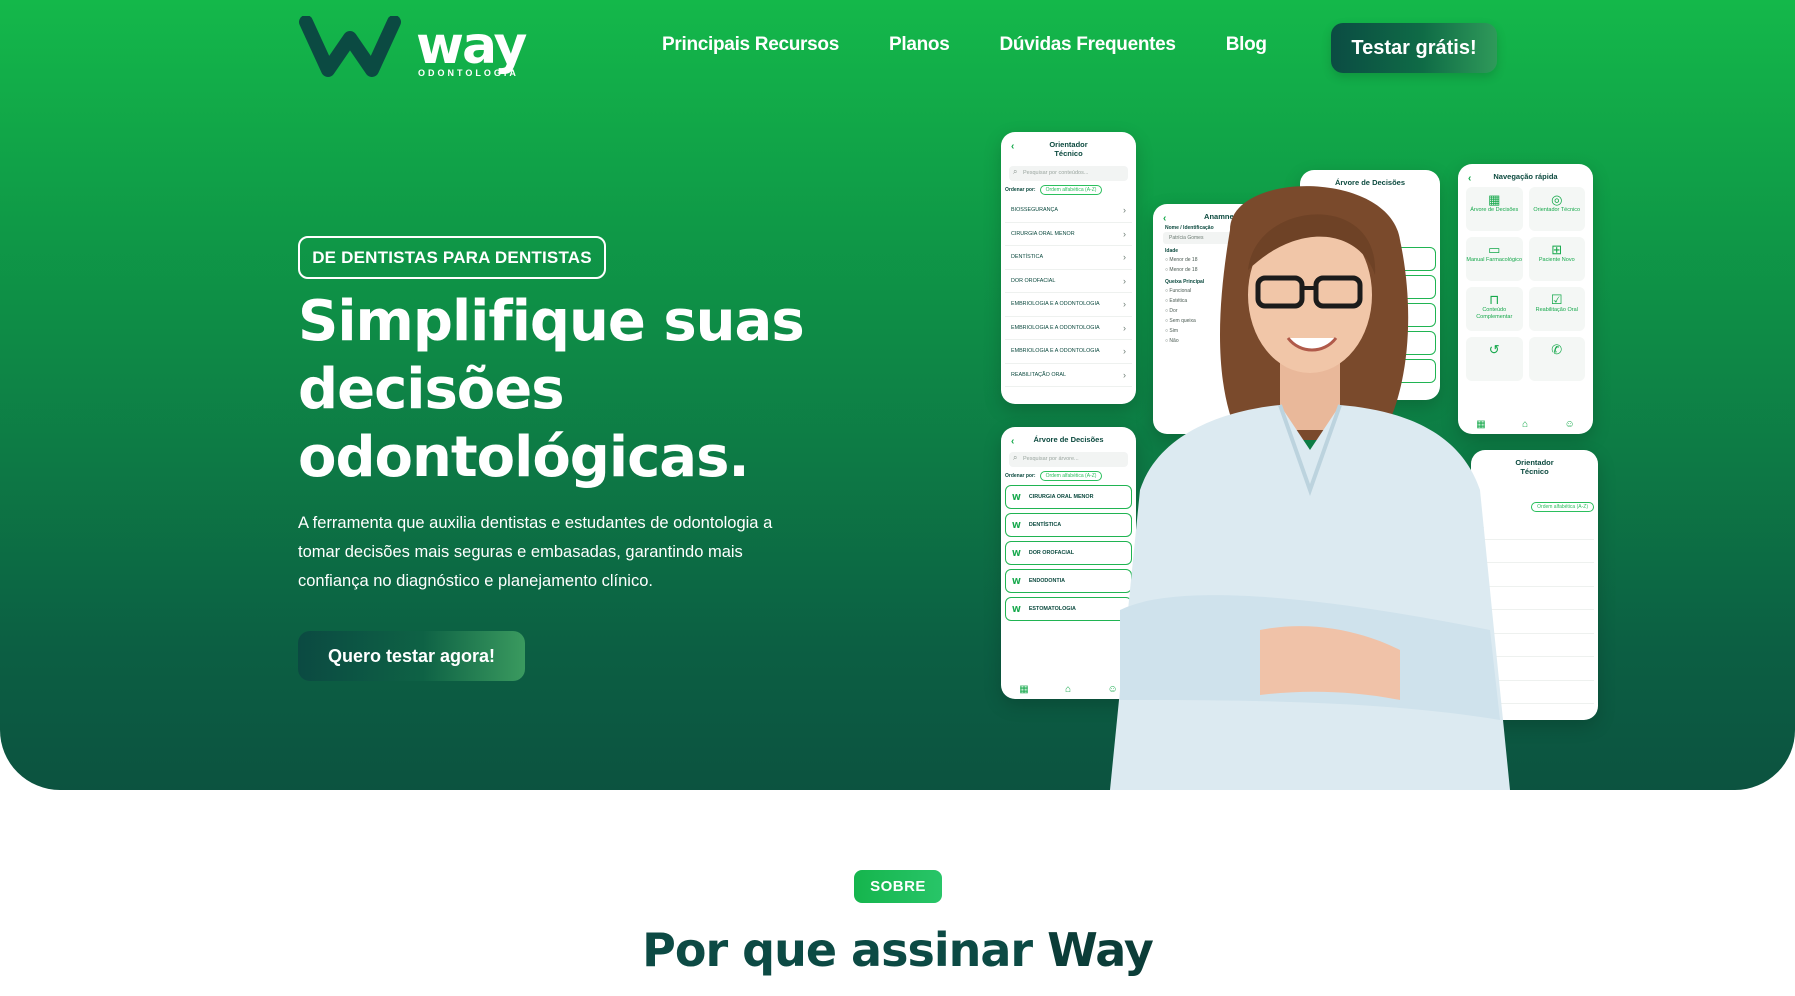 The width and height of the screenshot is (1795, 996). What do you see at coordinates (1562, 507) in the screenshot?
I see `mock-sort-value: Ordem alfabética (A-Z)` at bounding box center [1562, 507].